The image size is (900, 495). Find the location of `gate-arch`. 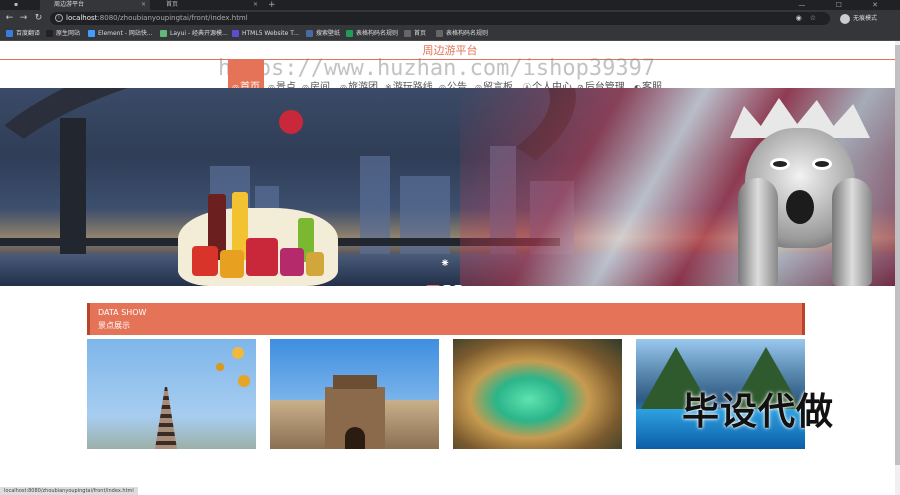

gate-arch is located at coordinates (355, 438).